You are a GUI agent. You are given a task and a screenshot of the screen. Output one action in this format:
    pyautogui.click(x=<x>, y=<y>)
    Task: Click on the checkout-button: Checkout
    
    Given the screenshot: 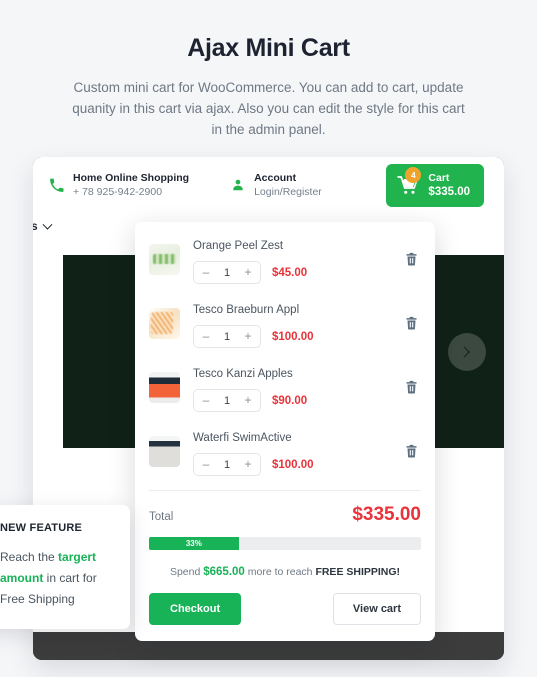 What is the action you would take?
    pyautogui.click(x=195, y=609)
    